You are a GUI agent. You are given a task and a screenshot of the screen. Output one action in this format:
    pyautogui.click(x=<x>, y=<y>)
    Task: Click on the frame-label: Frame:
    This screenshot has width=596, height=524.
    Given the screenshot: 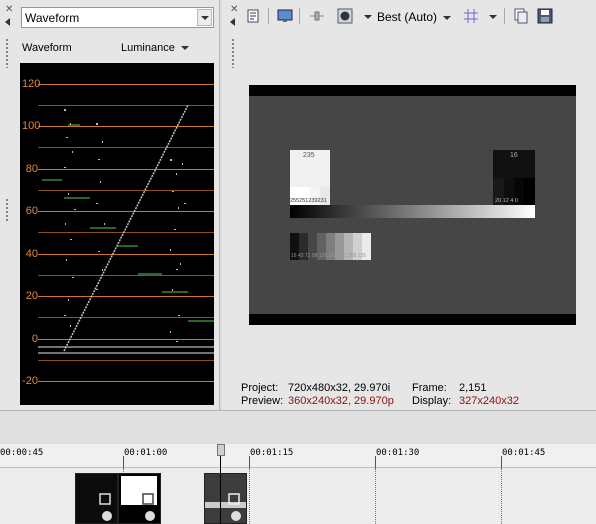 What is the action you would take?
    pyautogui.click(x=429, y=388)
    